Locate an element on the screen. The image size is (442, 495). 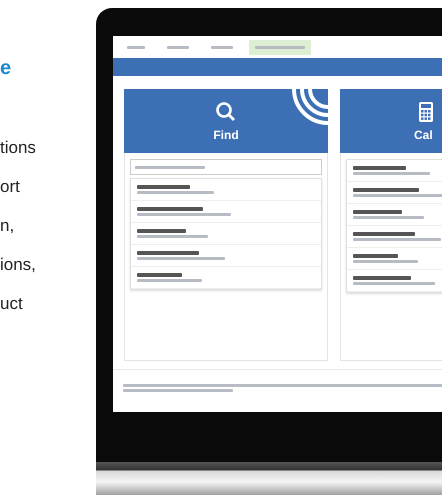
card-header: Find is located at coordinates (226, 121).